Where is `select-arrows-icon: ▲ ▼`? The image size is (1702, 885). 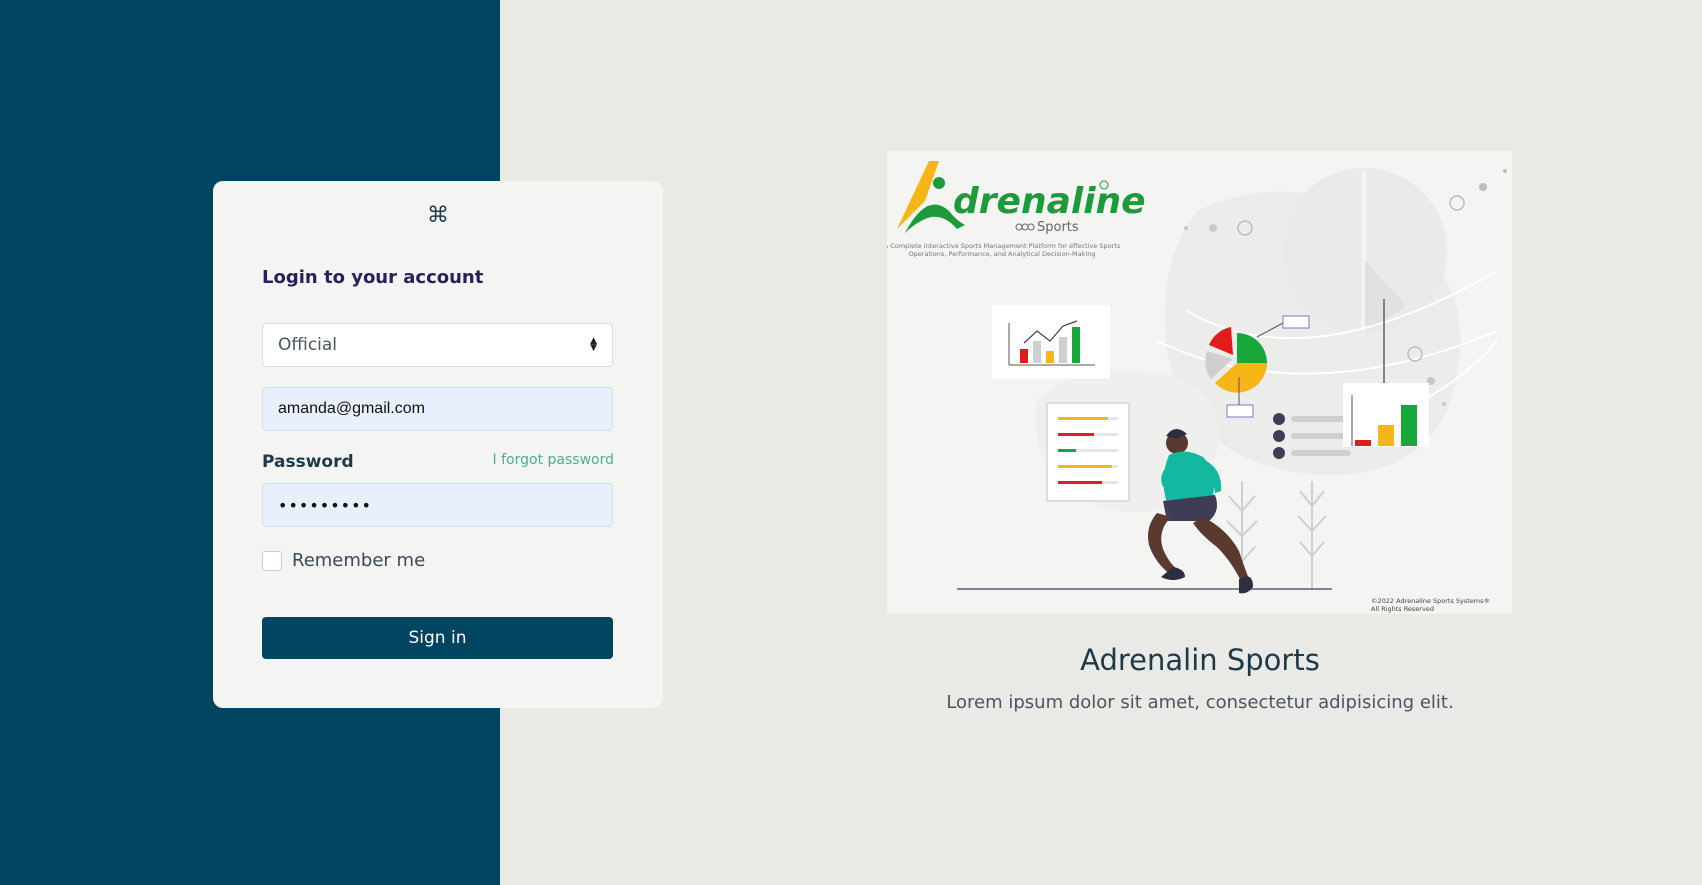 select-arrows-icon: ▲ ▼ is located at coordinates (593, 344).